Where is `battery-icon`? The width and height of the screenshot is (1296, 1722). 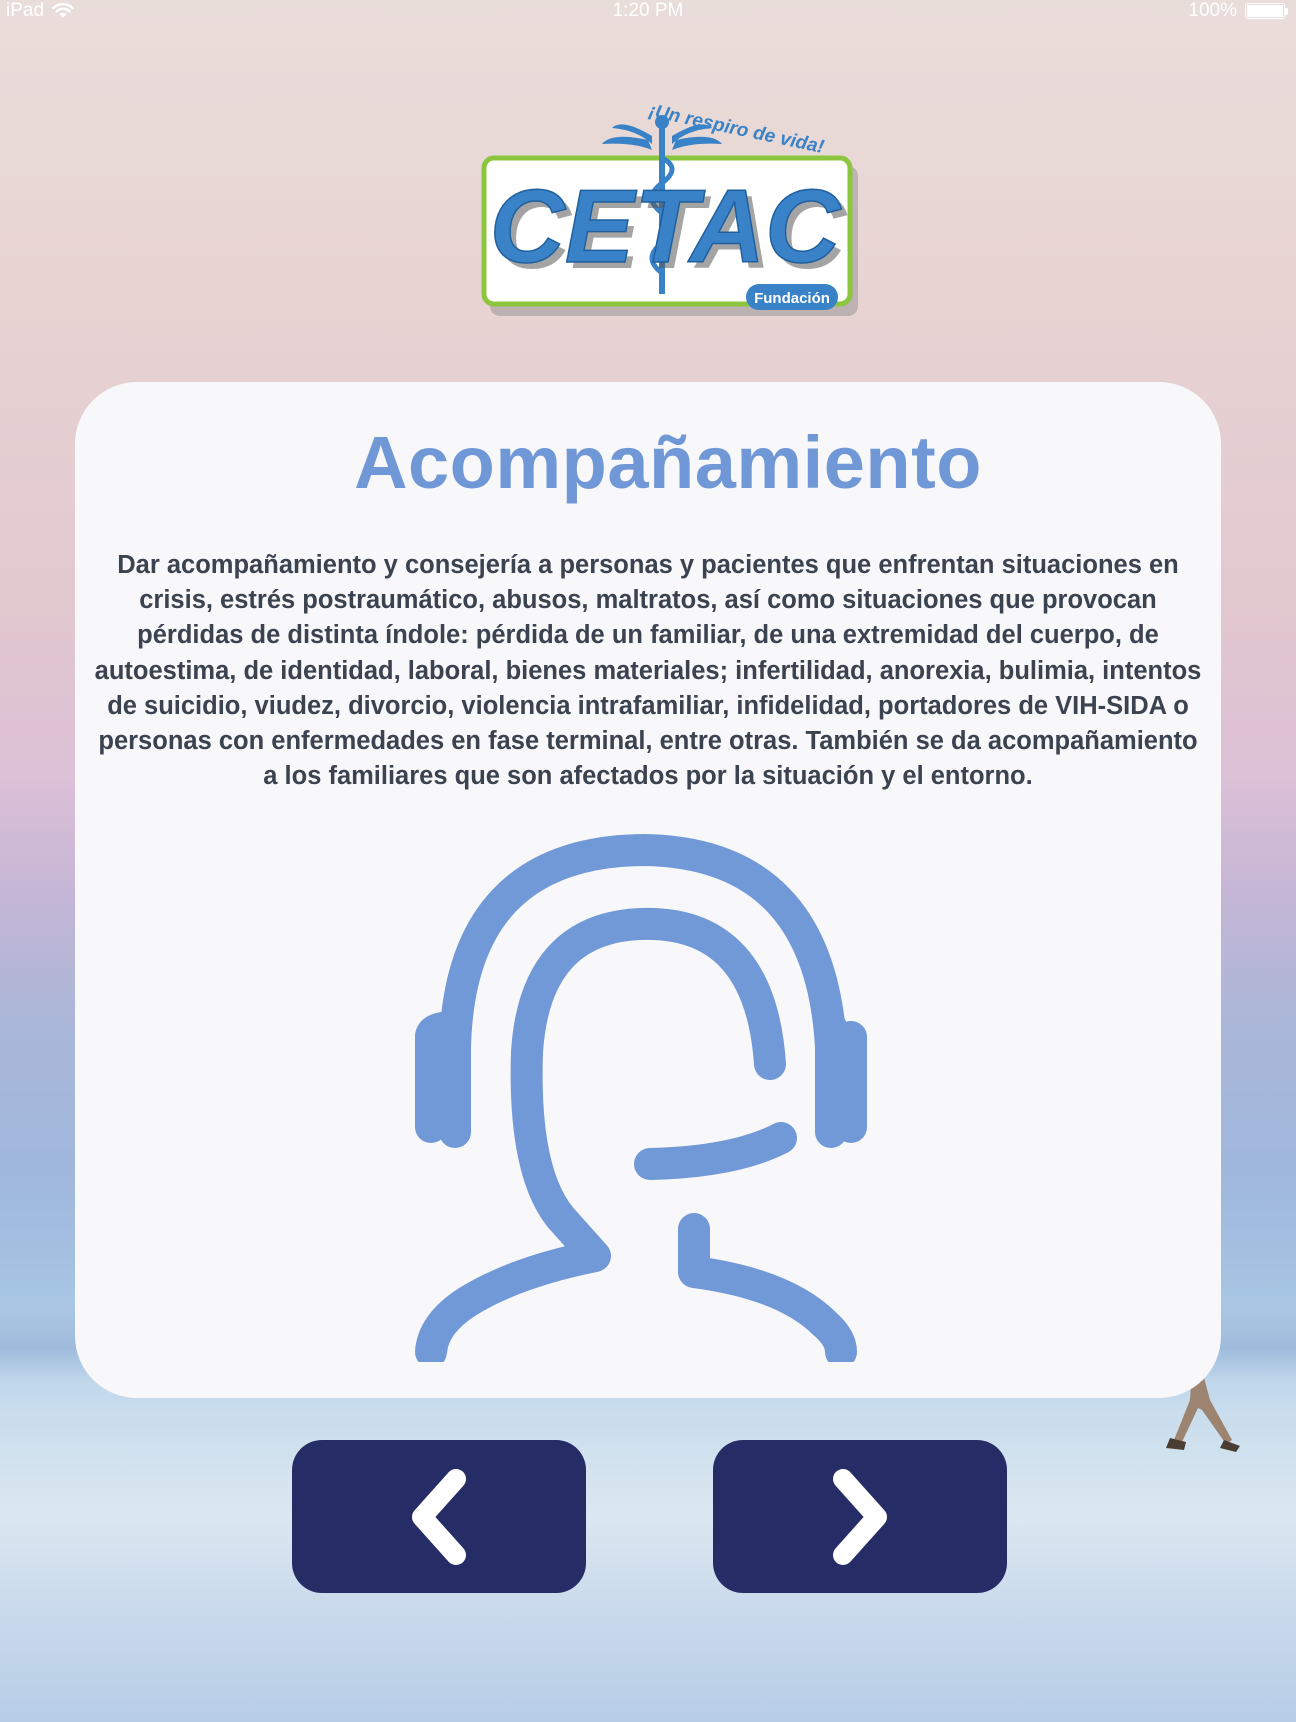
battery-icon is located at coordinates (1266, 11).